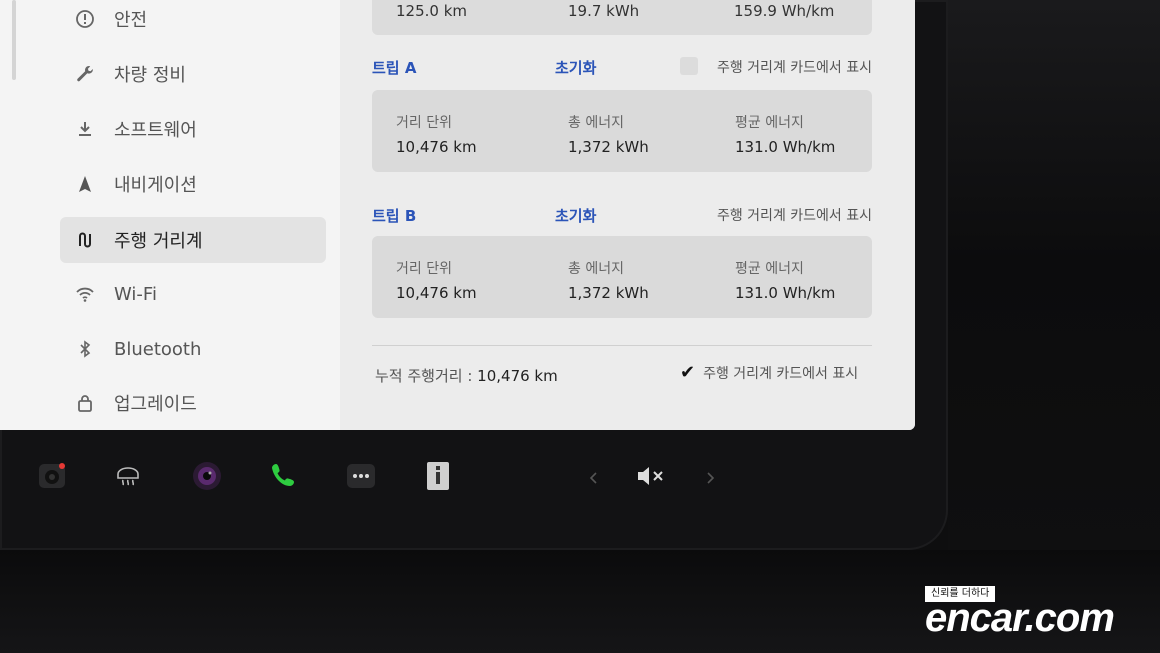 Image resolution: width=1160 pixels, height=653 pixels. Describe the element at coordinates (688, 372) in the screenshot. I see `checkmark-icon: ✔` at that location.